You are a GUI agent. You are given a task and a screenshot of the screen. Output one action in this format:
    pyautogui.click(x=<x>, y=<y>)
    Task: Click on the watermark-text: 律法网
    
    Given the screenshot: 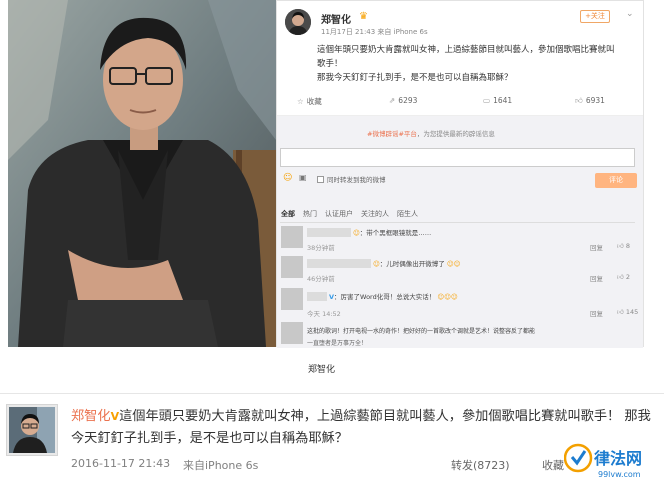 What is the action you would take?
    pyautogui.click(x=618, y=458)
    